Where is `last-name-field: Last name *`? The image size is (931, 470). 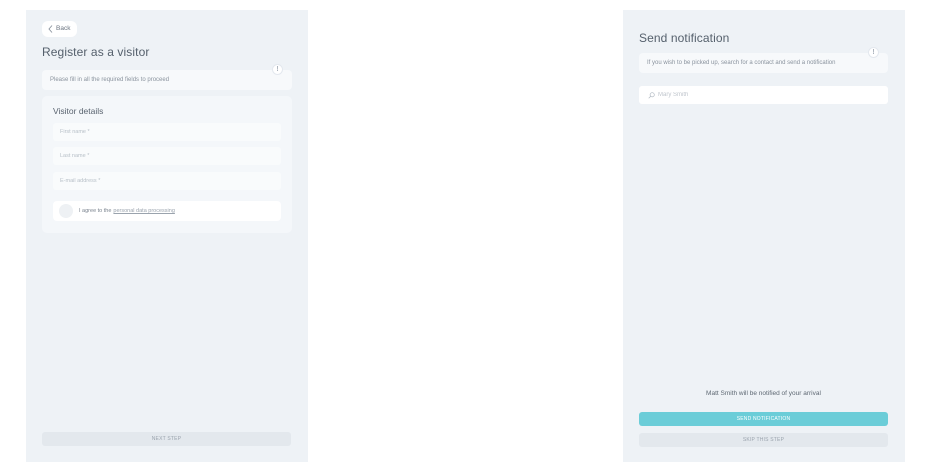 last-name-field: Last name * is located at coordinates (167, 156).